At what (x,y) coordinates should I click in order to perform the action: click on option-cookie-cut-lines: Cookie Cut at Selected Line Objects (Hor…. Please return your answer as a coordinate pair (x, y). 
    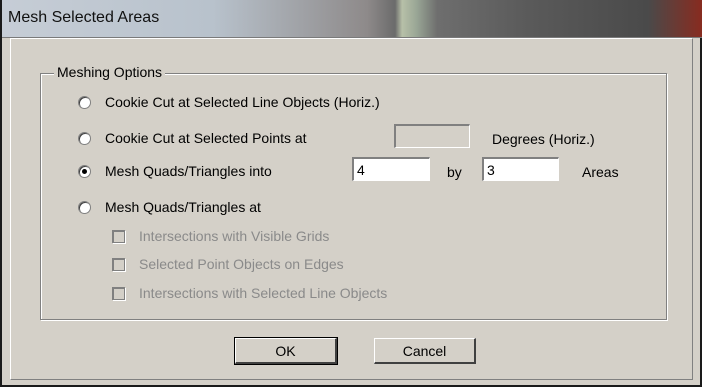
    Looking at the image, I should click on (229, 102).